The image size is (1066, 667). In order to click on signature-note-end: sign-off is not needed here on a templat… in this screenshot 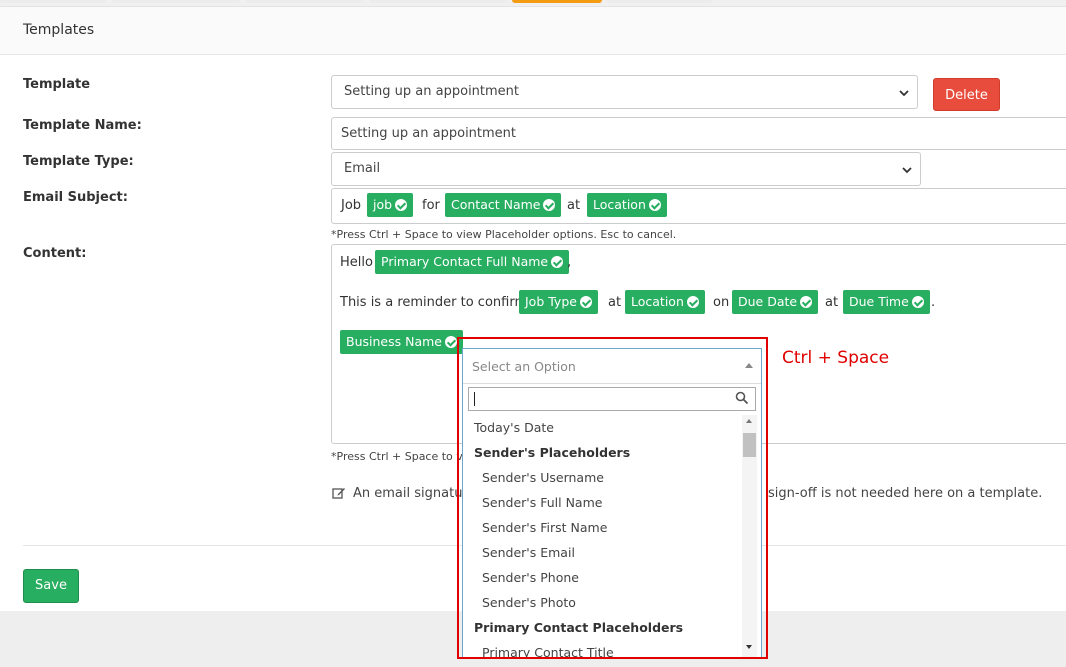, I will do `click(905, 493)`.